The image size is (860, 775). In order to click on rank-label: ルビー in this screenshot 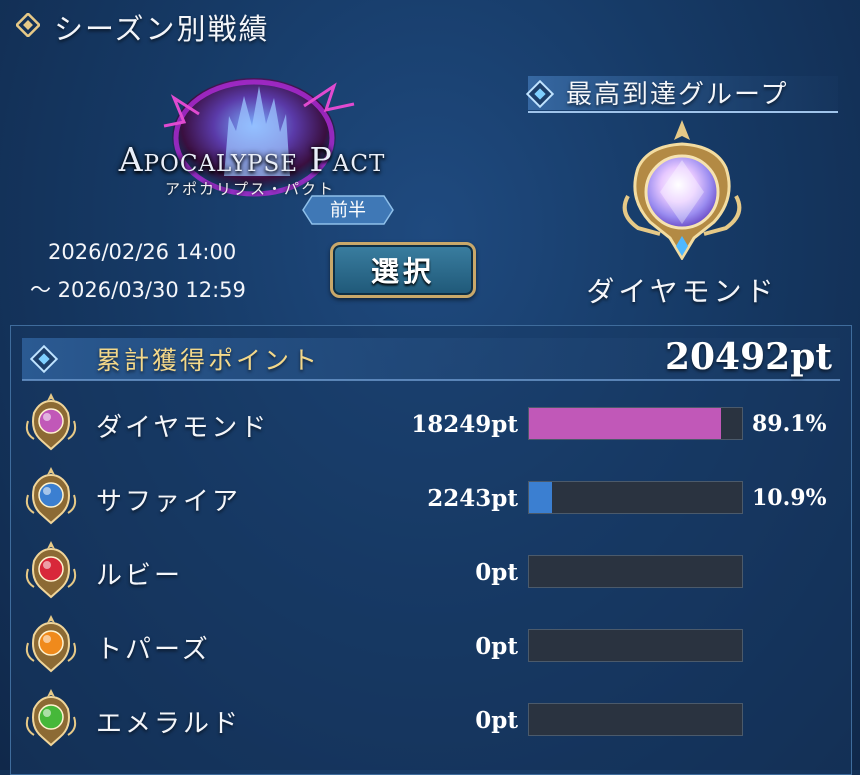, I will do `click(140, 576)`.